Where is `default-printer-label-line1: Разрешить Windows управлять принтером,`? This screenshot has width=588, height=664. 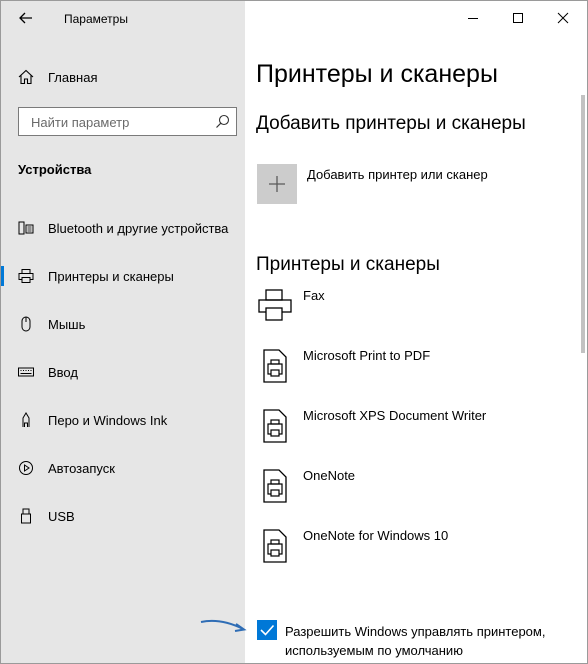 default-printer-label-line1: Разрешить Windows управлять принтером, is located at coordinates (415, 631).